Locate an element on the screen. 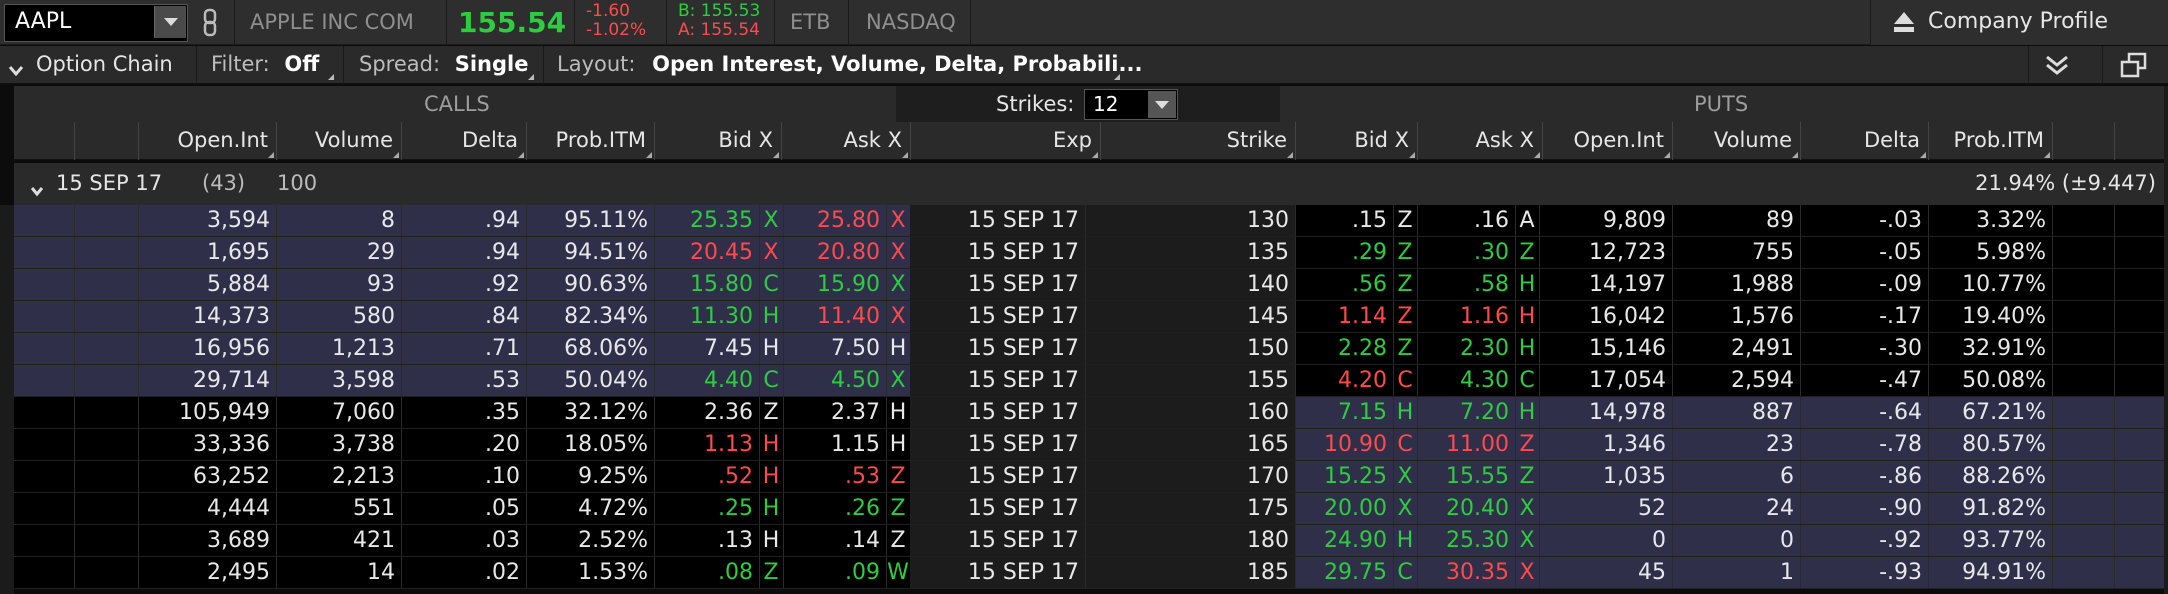 This screenshot has width=2168, height=594. cell-put-bid: 7.15 is located at coordinates (1344, 413).